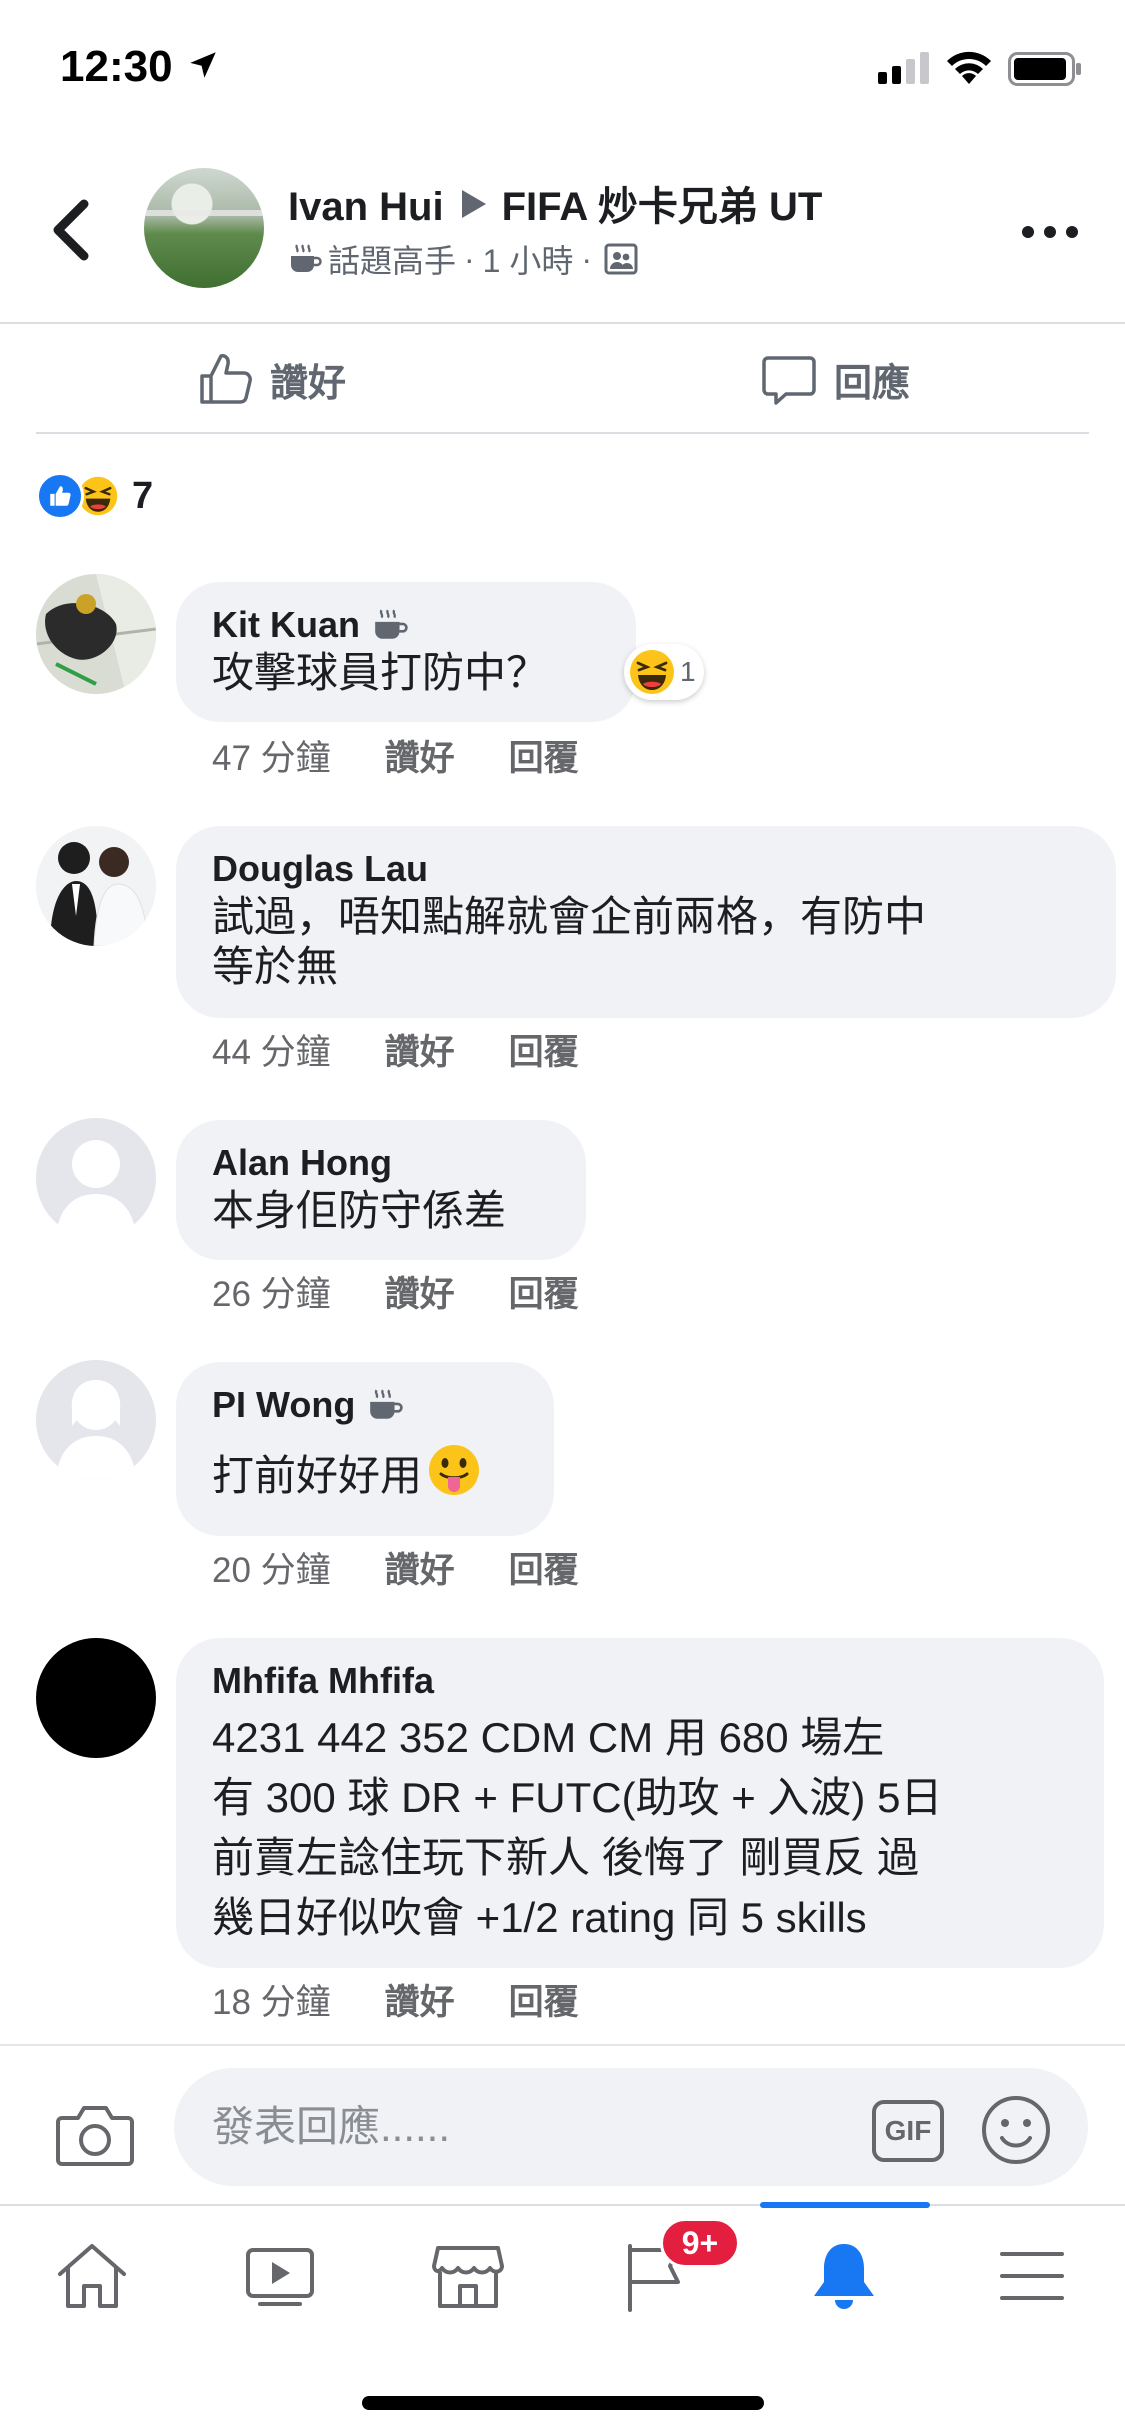  I want to click on haha-reaction-icon, so click(652, 672).